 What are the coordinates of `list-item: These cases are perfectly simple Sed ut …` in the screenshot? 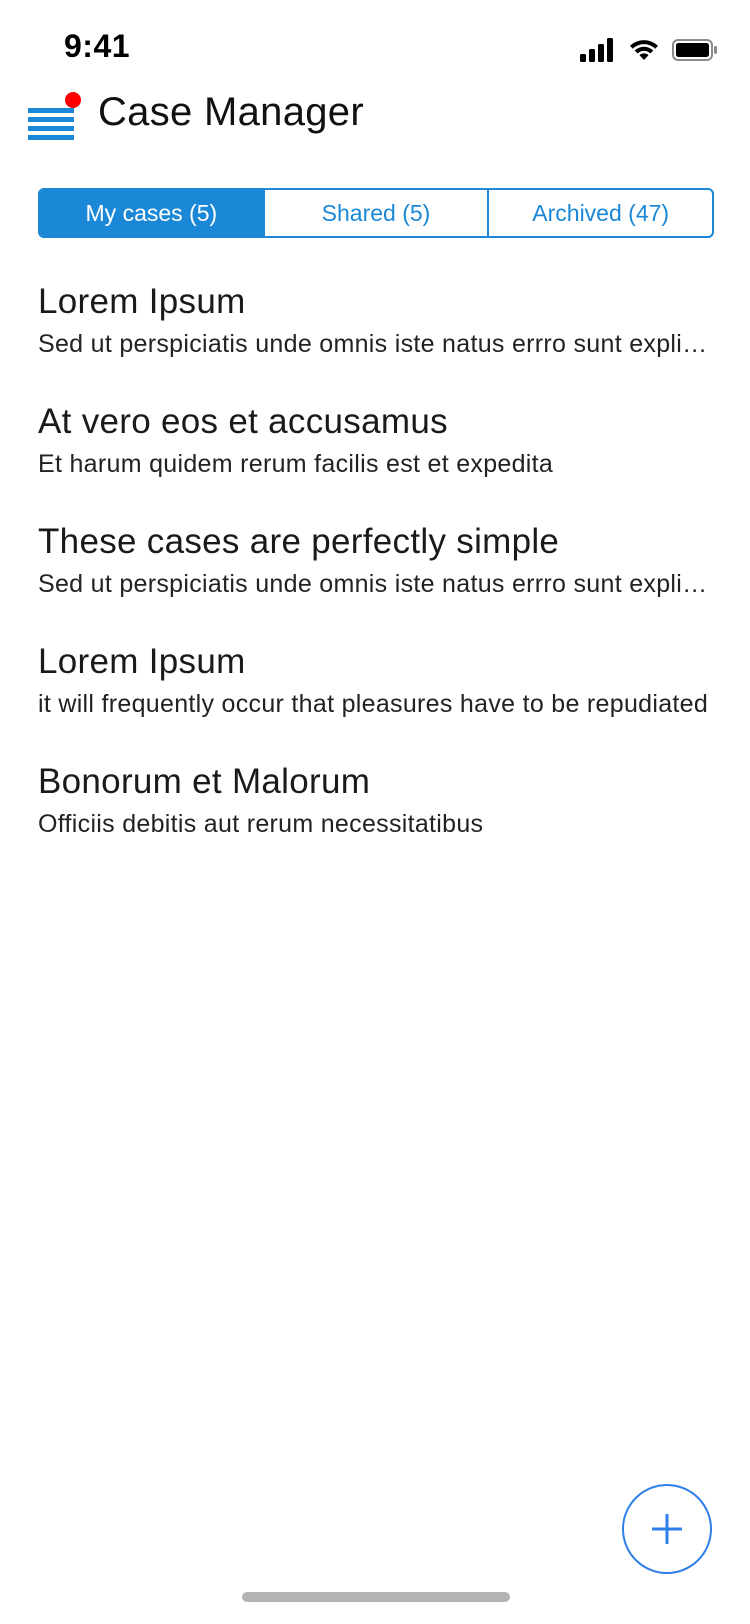 It's located at (378, 578).